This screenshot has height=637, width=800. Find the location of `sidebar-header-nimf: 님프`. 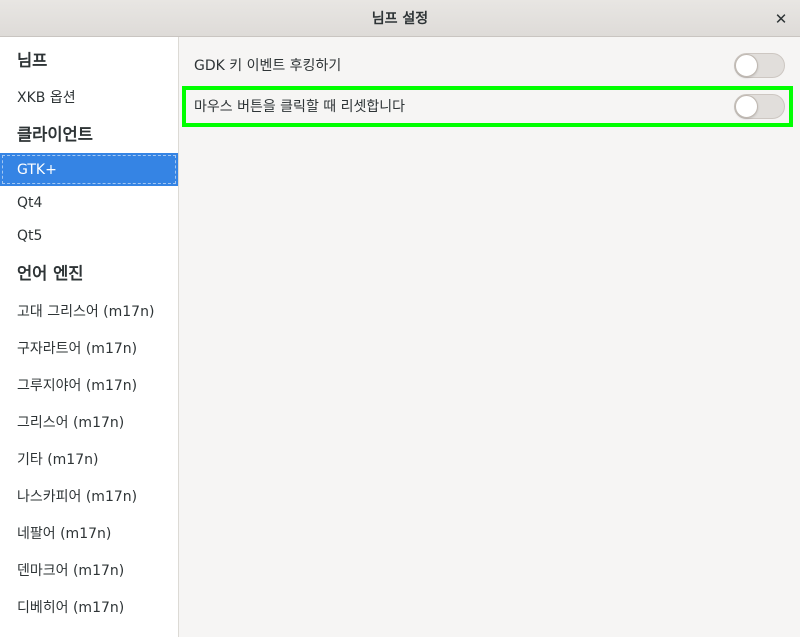

sidebar-header-nimf: 님프 is located at coordinates (32, 60).